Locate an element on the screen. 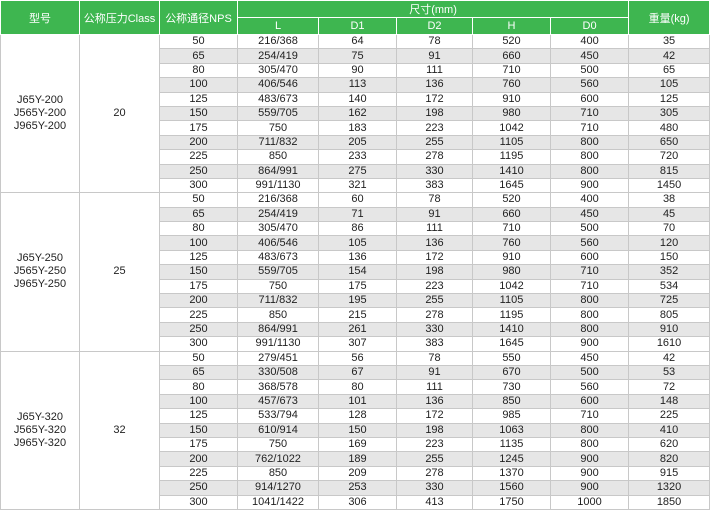 The height and width of the screenshot is (516, 710). d2-cell: 91 is located at coordinates (434, 214).